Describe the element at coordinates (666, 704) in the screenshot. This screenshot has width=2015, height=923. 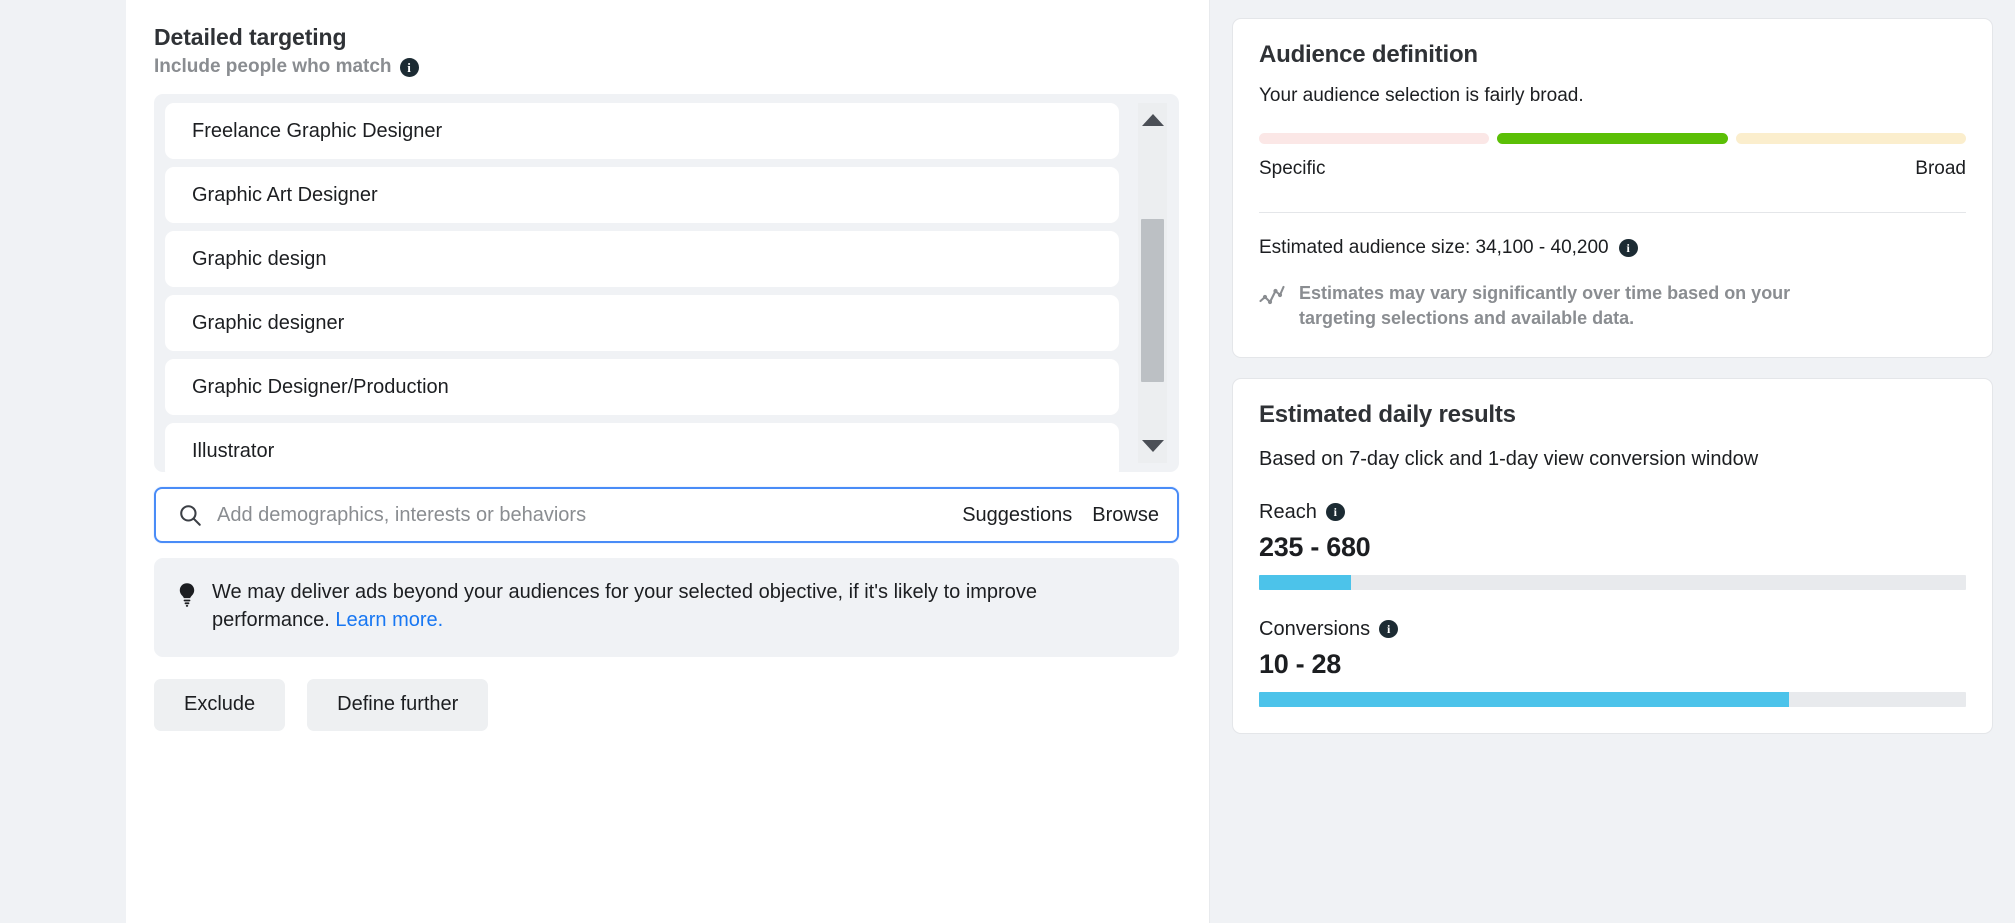
I see `targeting-actions: Exclude Define further` at that location.